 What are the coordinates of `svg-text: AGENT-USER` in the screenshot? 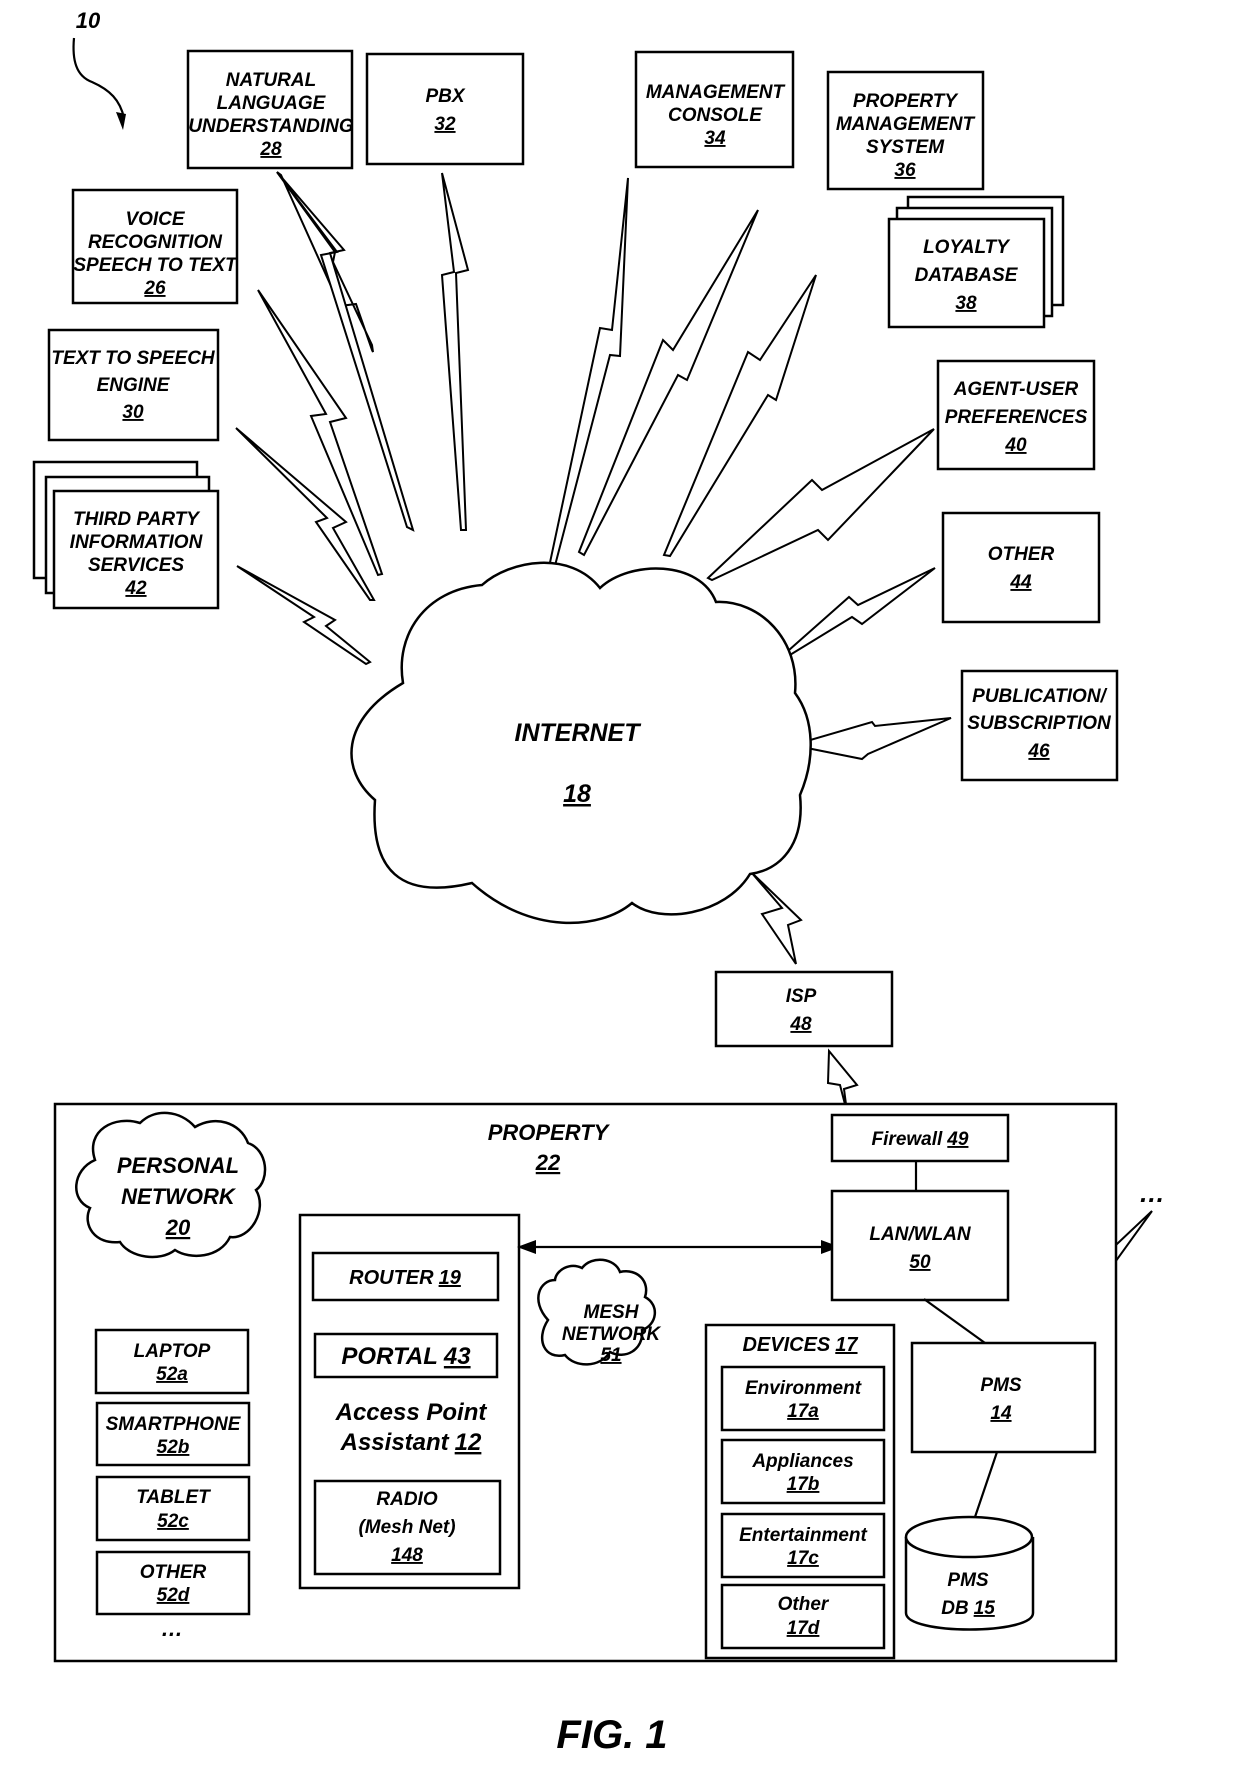 It's located at (1016, 389).